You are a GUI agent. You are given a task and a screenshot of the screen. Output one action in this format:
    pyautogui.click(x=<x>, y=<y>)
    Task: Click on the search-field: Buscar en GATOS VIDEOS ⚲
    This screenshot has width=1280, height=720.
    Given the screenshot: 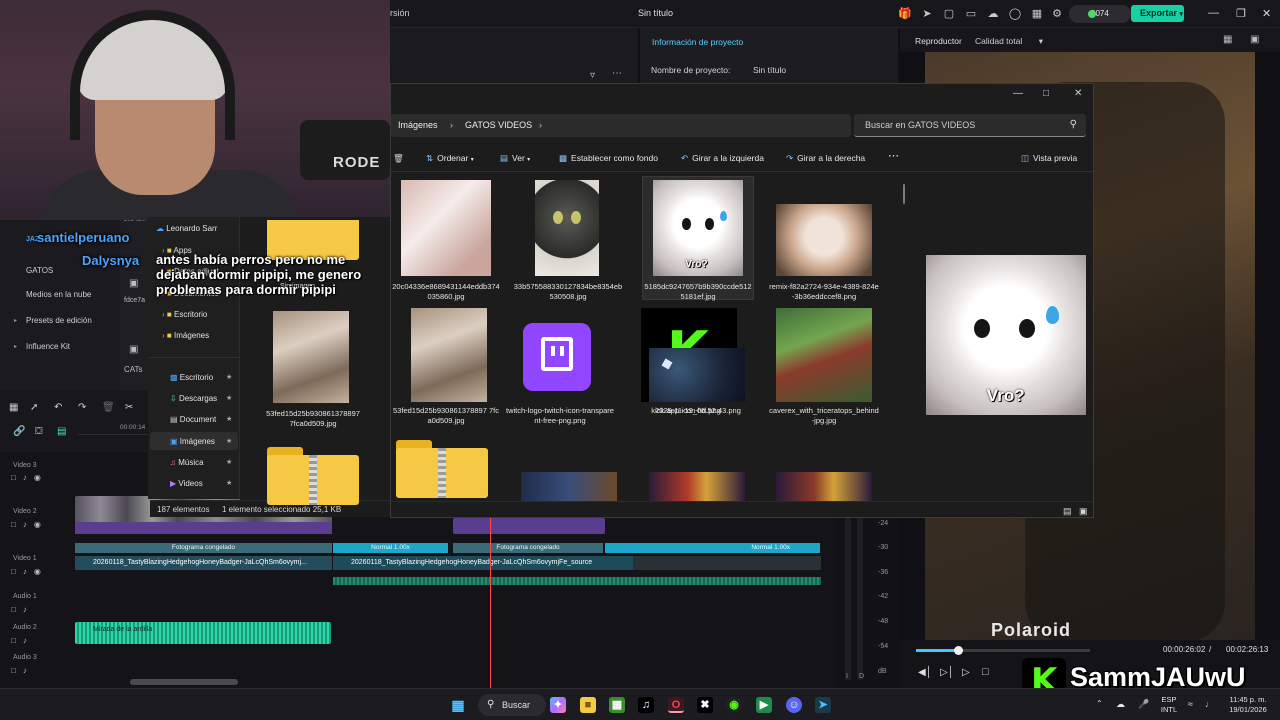 What is the action you would take?
    pyautogui.click(x=970, y=125)
    